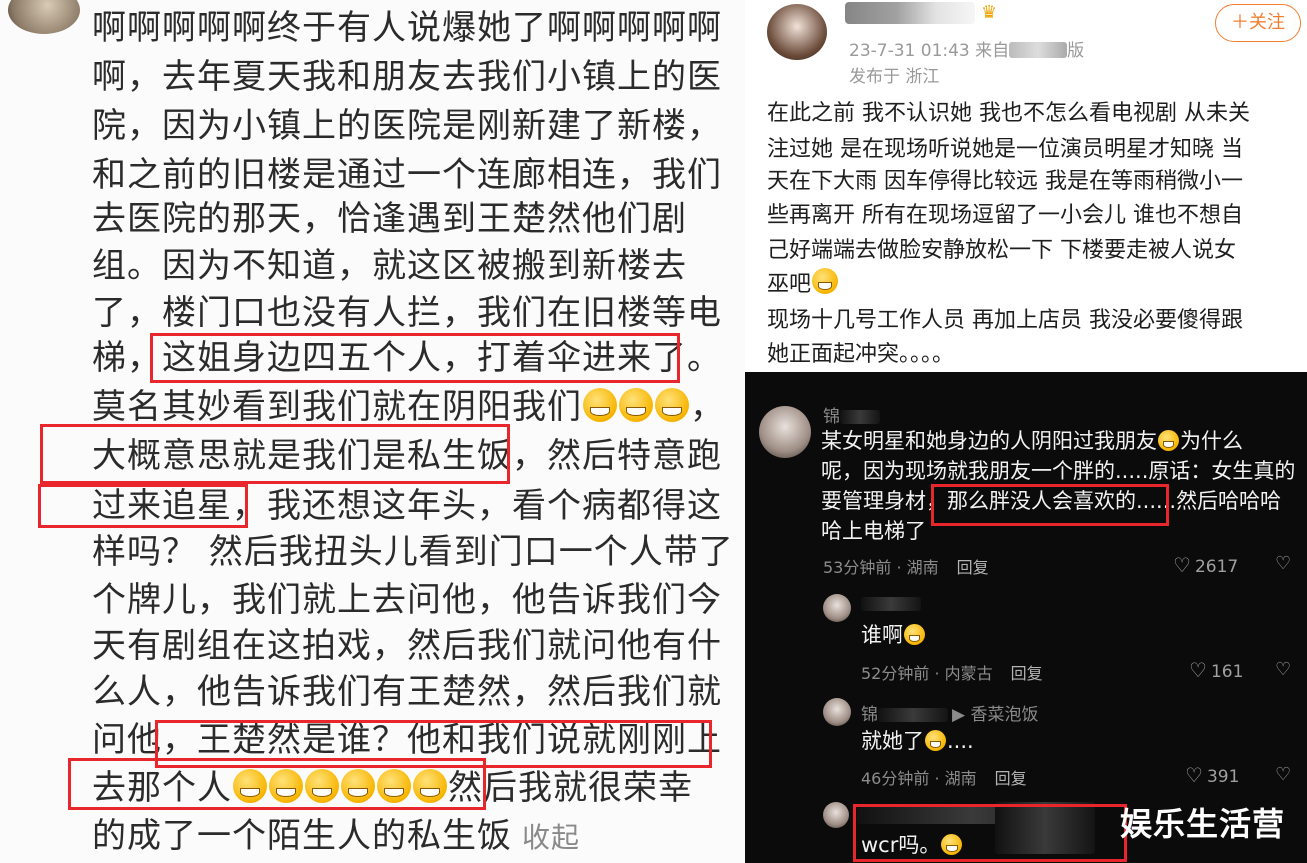 This screenshot has width=1307, height=863. Describe the element at coordinates (919, 778) in the screenshot. I see `comment-time: 46分钟前 · 湖南` at that location.